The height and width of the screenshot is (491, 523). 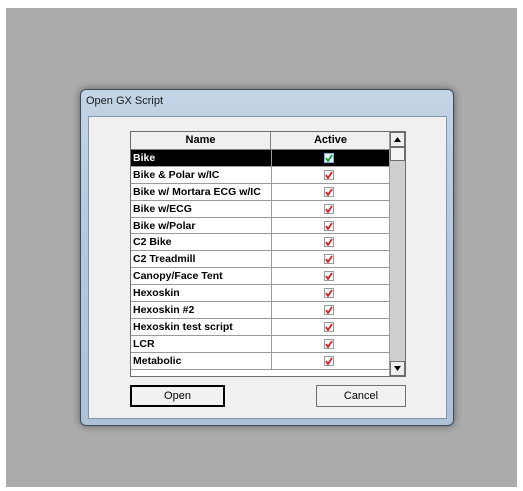 I want to click on arrow-down-icon, so click(x=397, y=368).